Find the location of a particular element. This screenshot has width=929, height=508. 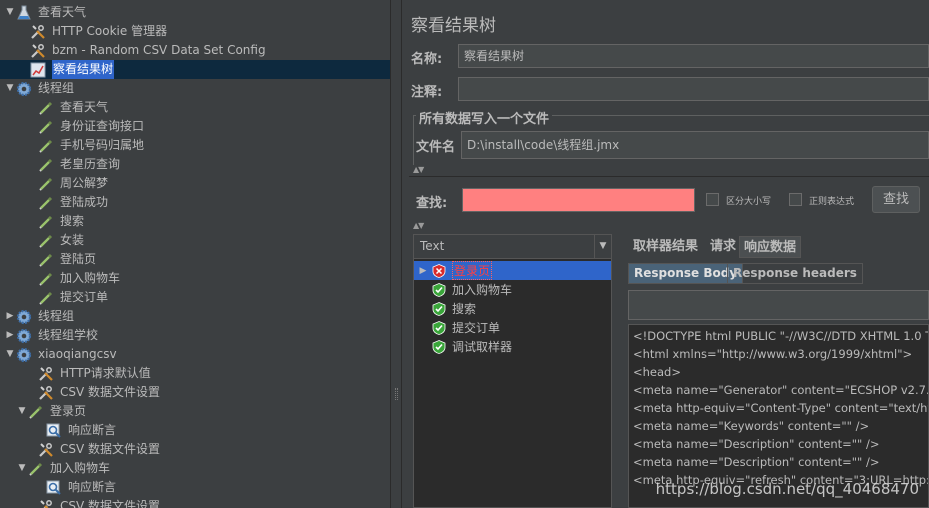

tree-item-label: 老皇历查询 is located at coordinates (90, 164).